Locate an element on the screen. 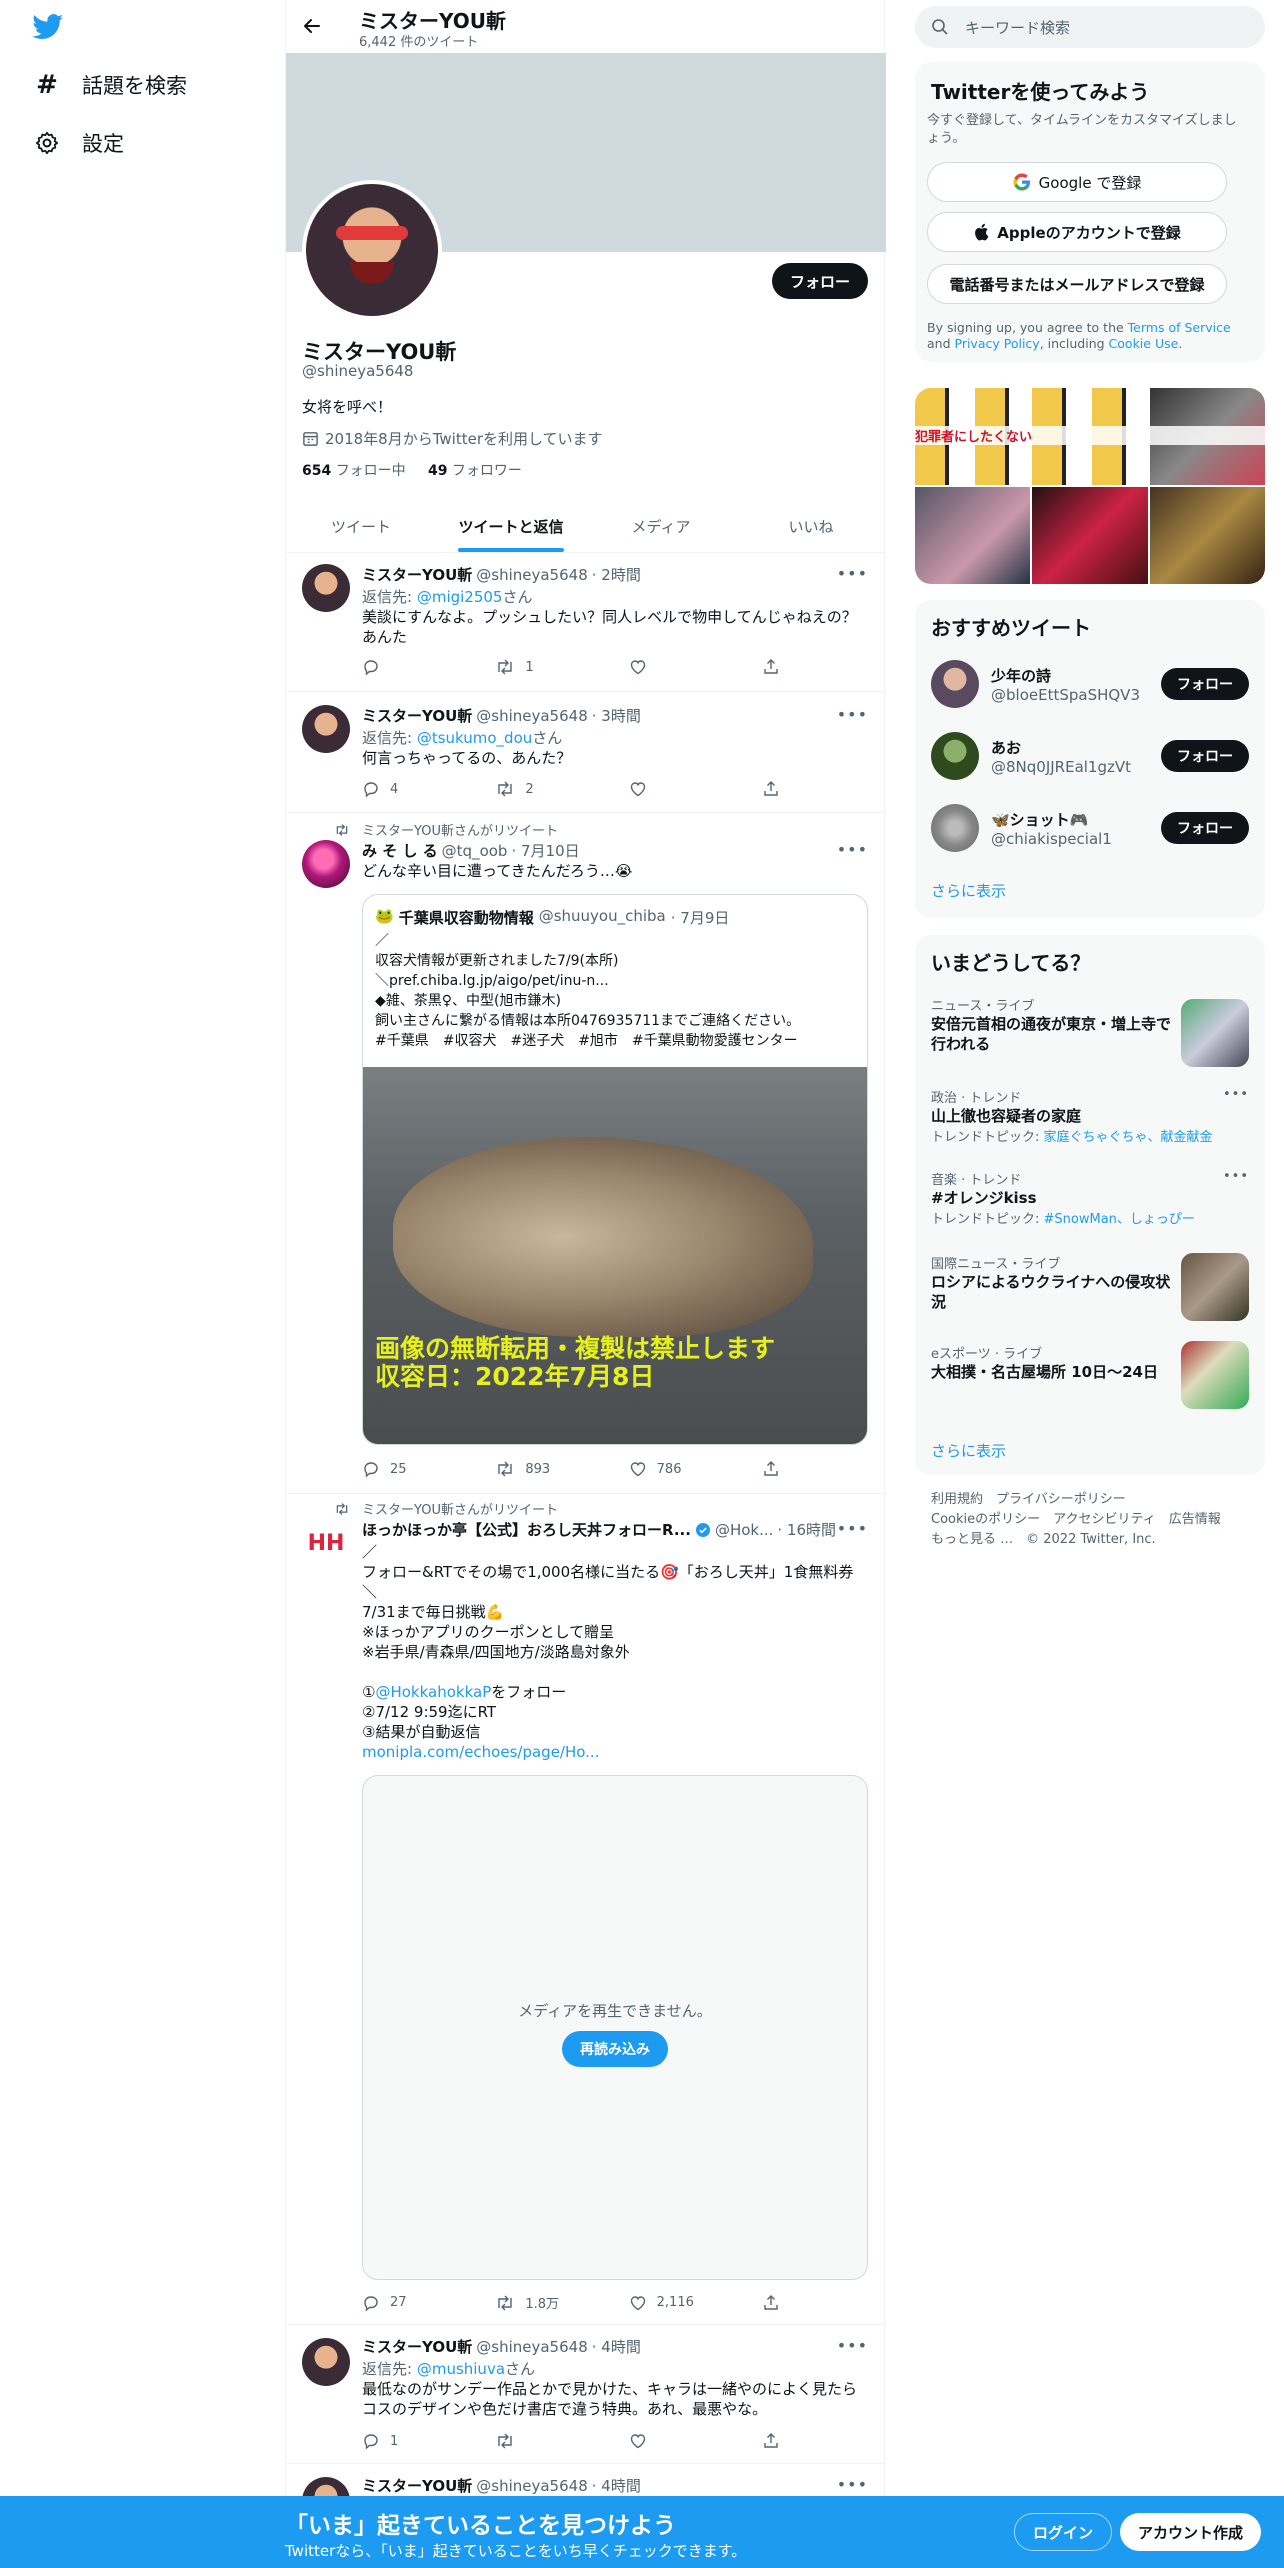  follow-button: フォロー is located at coordinates (819, 281).